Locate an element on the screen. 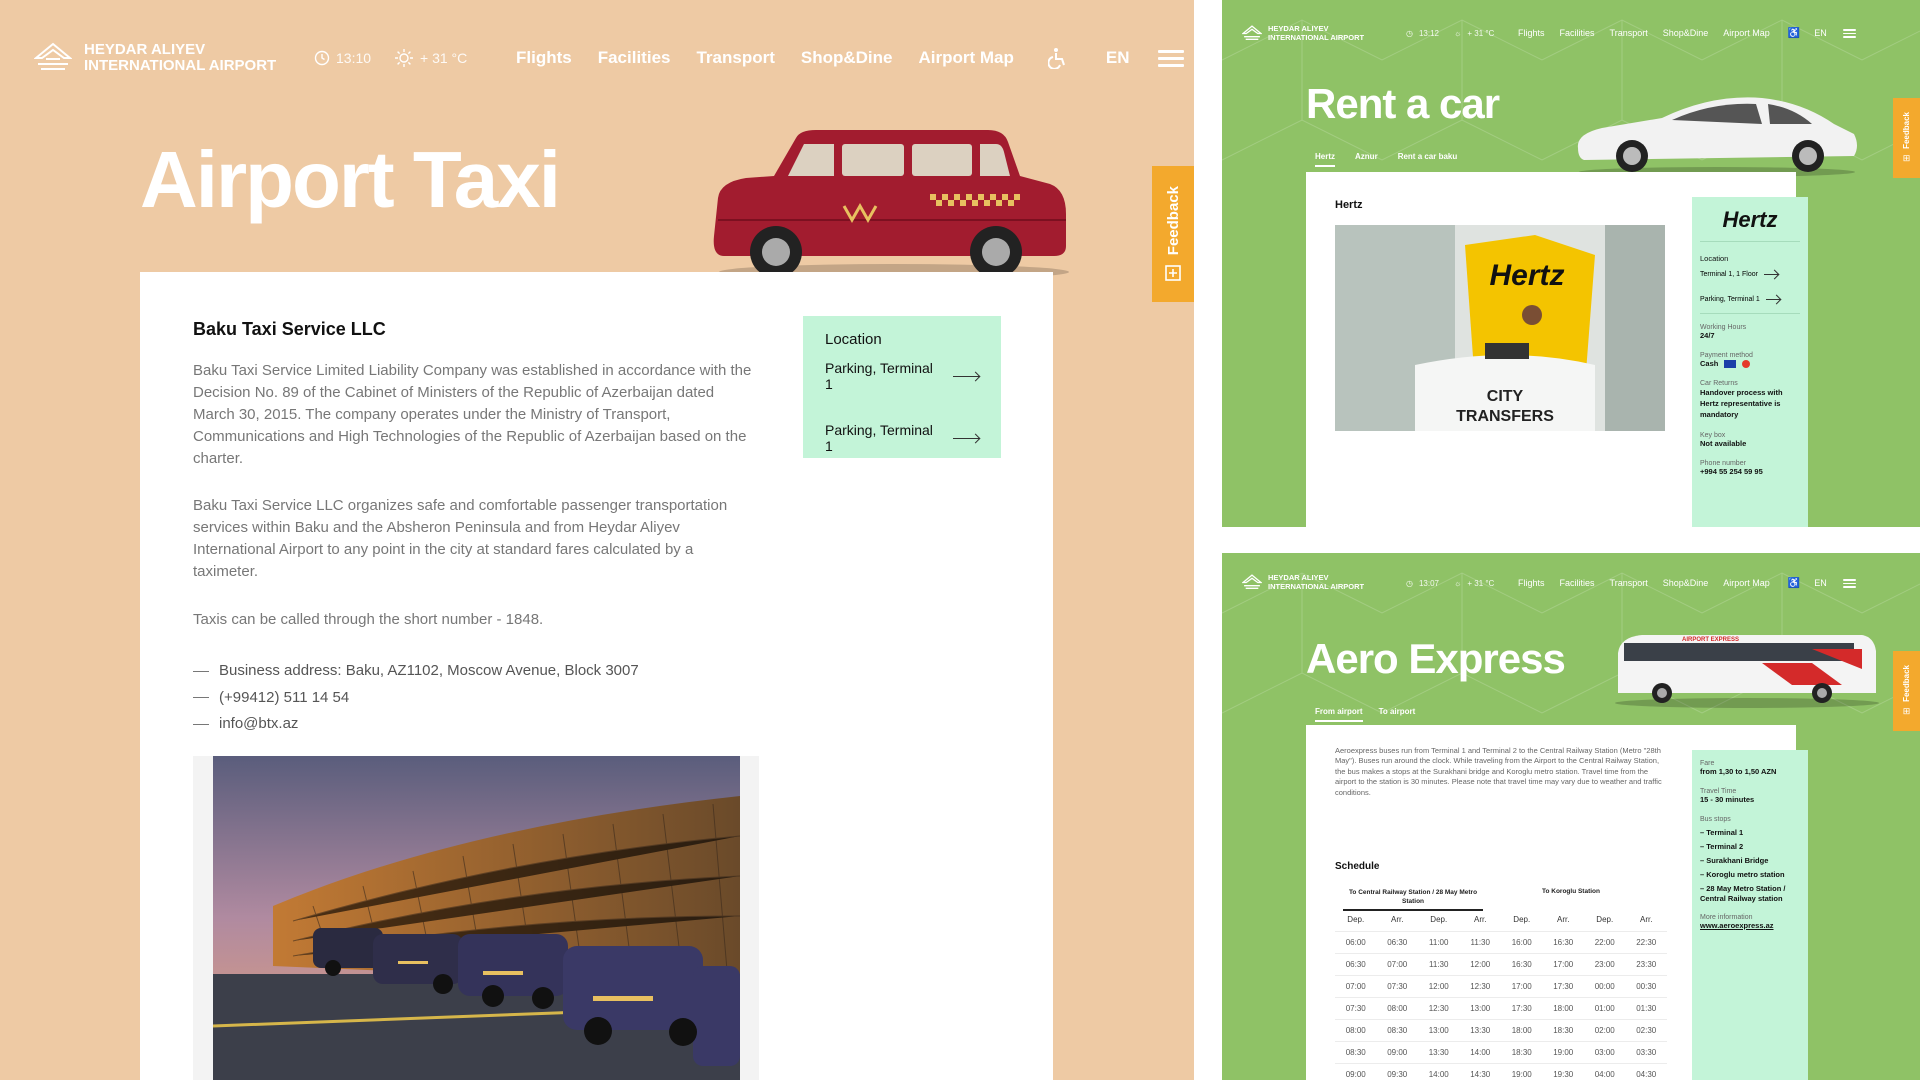 The image size is (1920, 1080). schedule-header-row: Dep. Arr. Dep. Arr. Dep. Arr. Dep. Arr. is located at coordinates (1501, 920).